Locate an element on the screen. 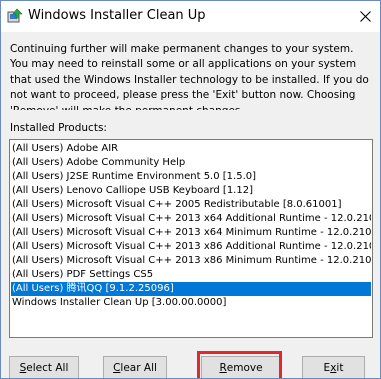 This screenshot has width=381, height=379. close-icon is located at coordinates (365, 16).